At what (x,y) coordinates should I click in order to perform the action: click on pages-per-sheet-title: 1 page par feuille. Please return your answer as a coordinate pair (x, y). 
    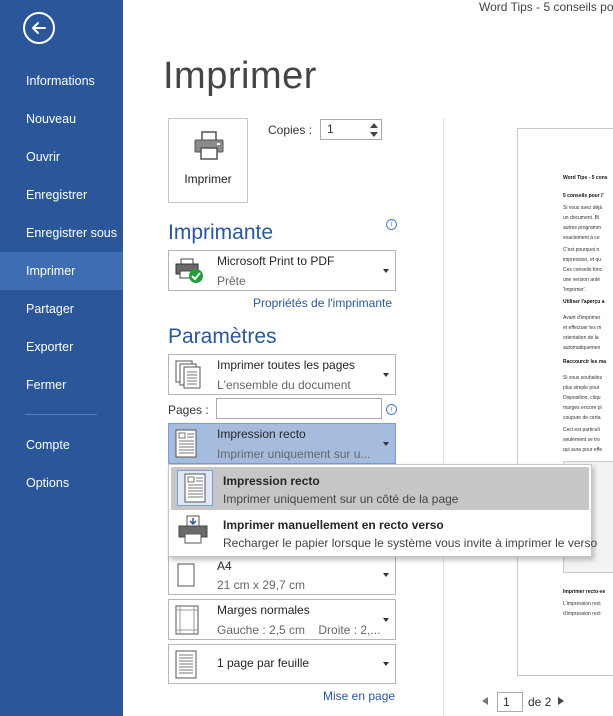
    Looking at the image, I should click on (263, 663).